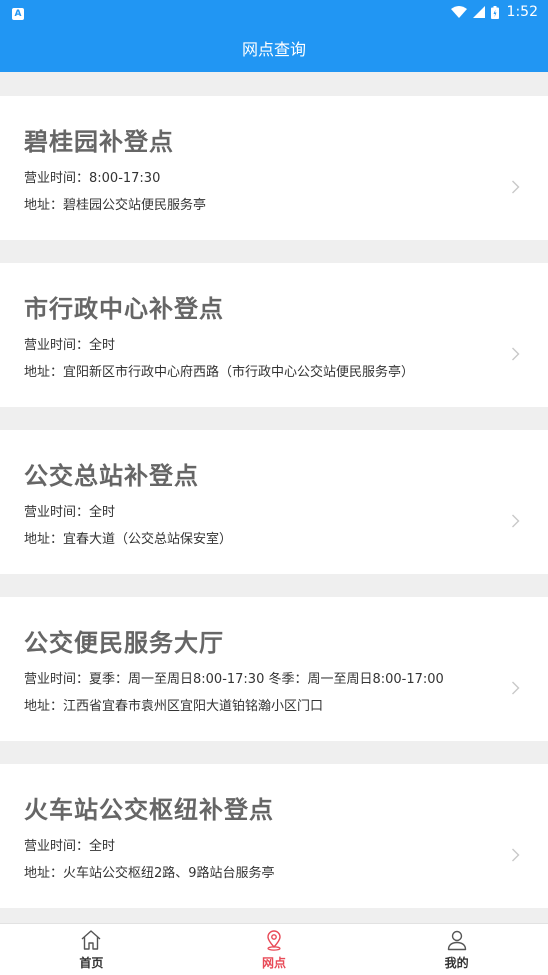 This screenshot has width=548, height=975. Describe the element at coordinates (111, 476) in the screenshot. I see `point-name: 公交总站补登点` at that location.